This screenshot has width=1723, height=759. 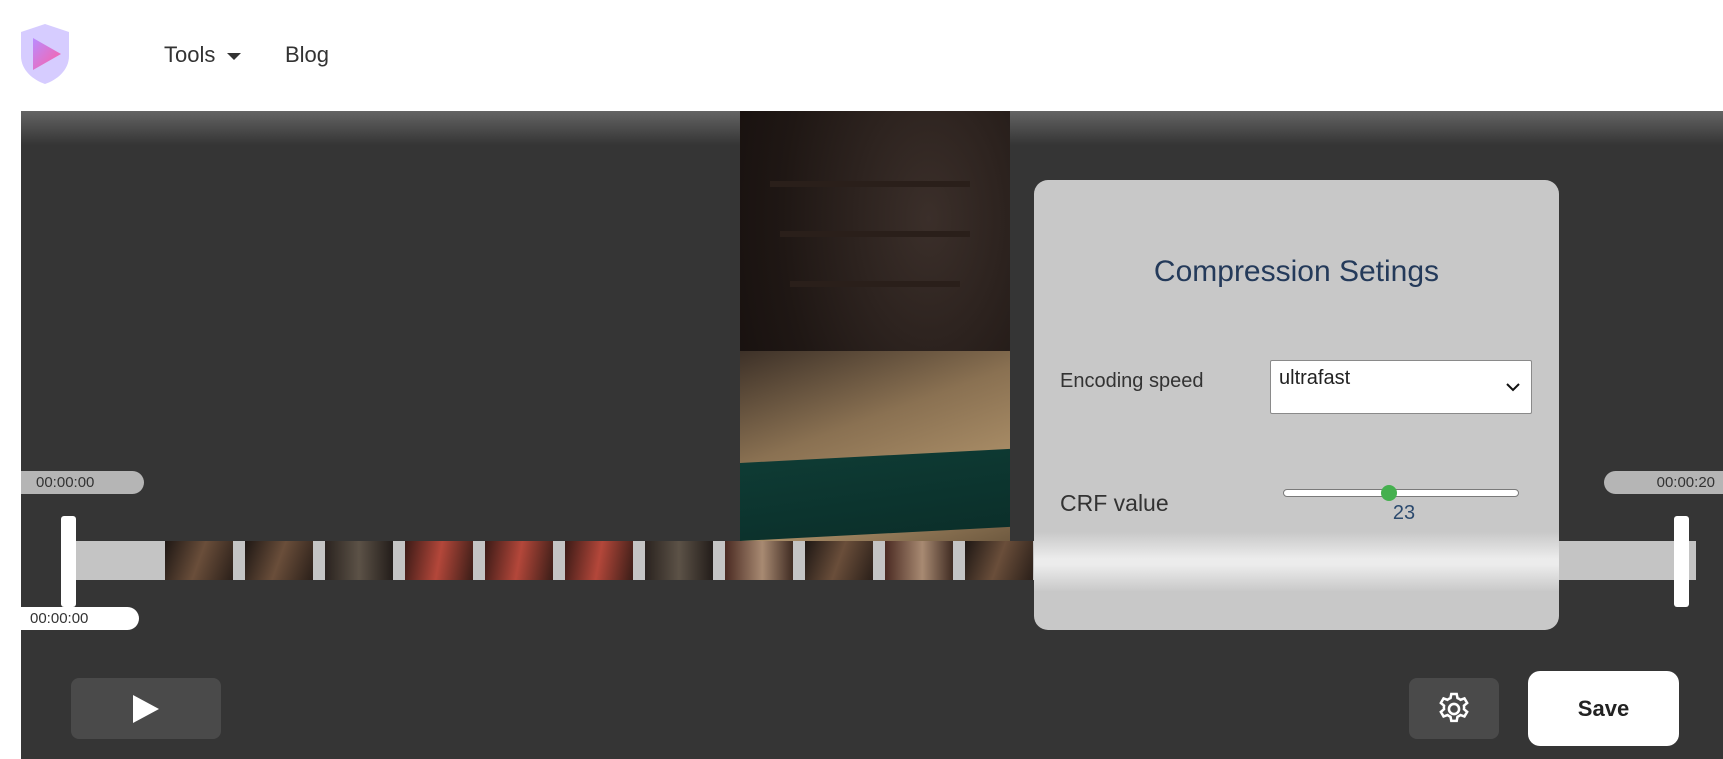 What do you see at coordinates (1296, 562) in the screenshot?
I see `timeline-highlight` at bounding box center [1296, 562].